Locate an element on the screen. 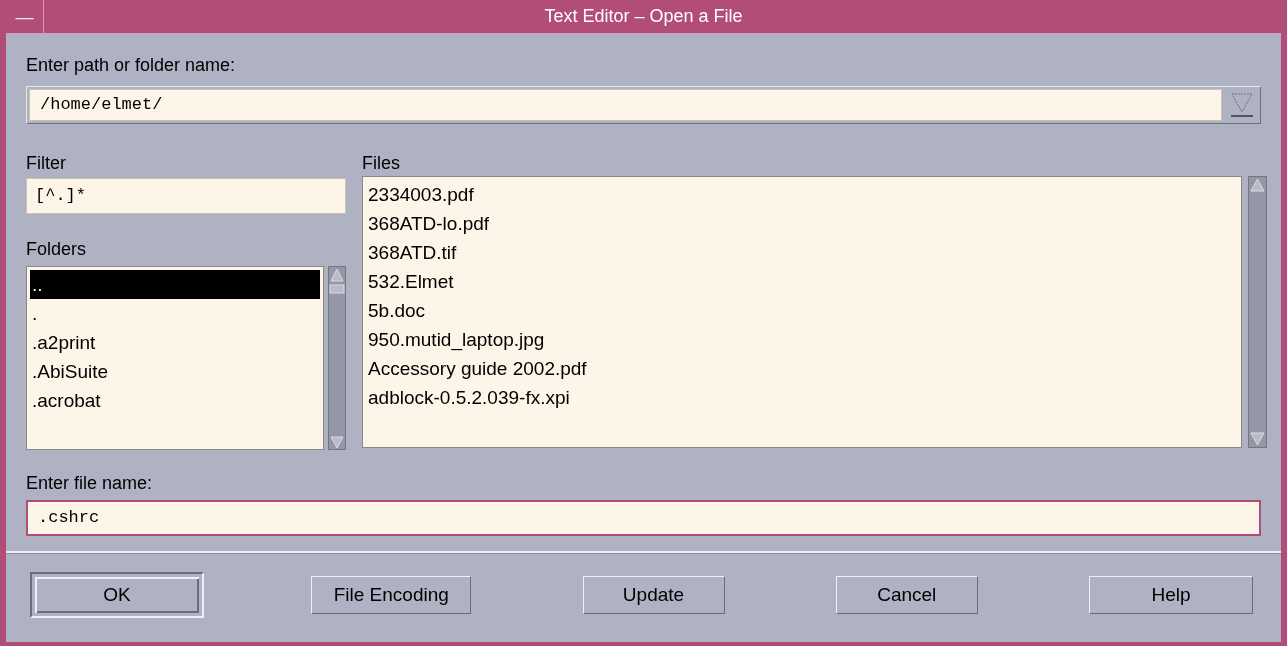 The height and width of the screenshot is (646, 1287). folder-item: .acrobat is located at coordinates (175, 400).